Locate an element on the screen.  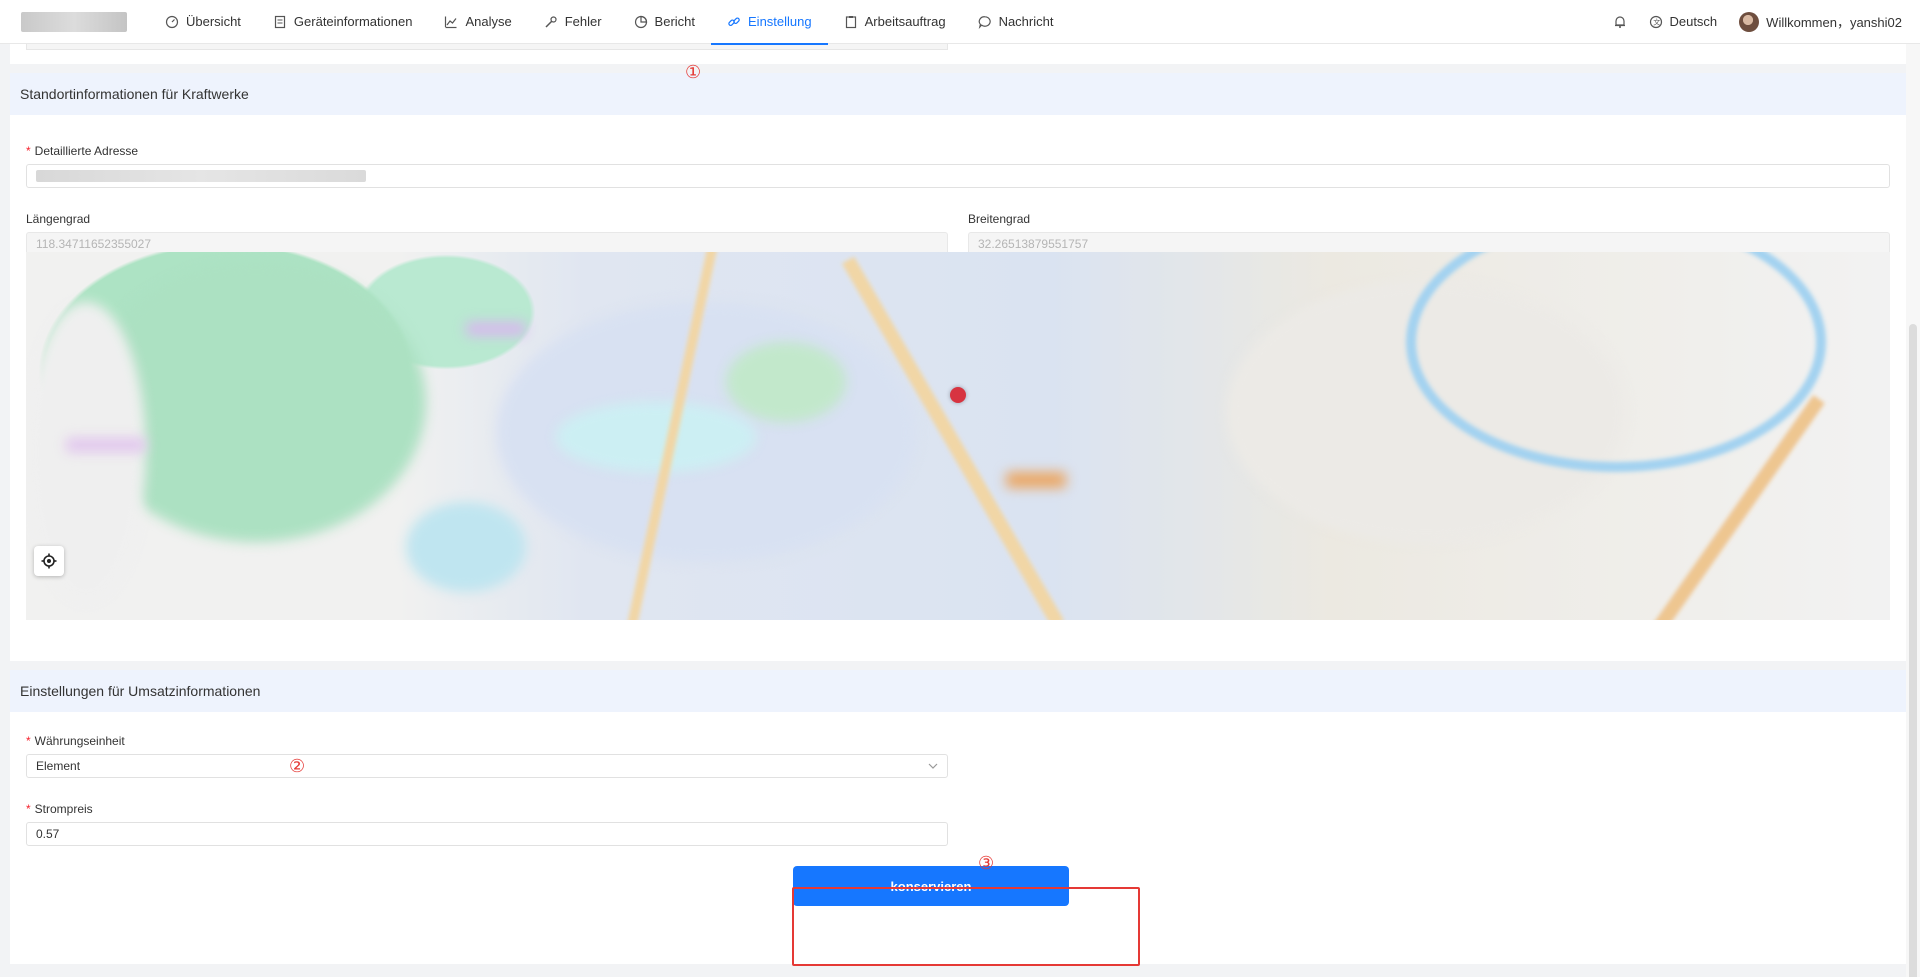
locate-button is located at coordinates (49, 561).